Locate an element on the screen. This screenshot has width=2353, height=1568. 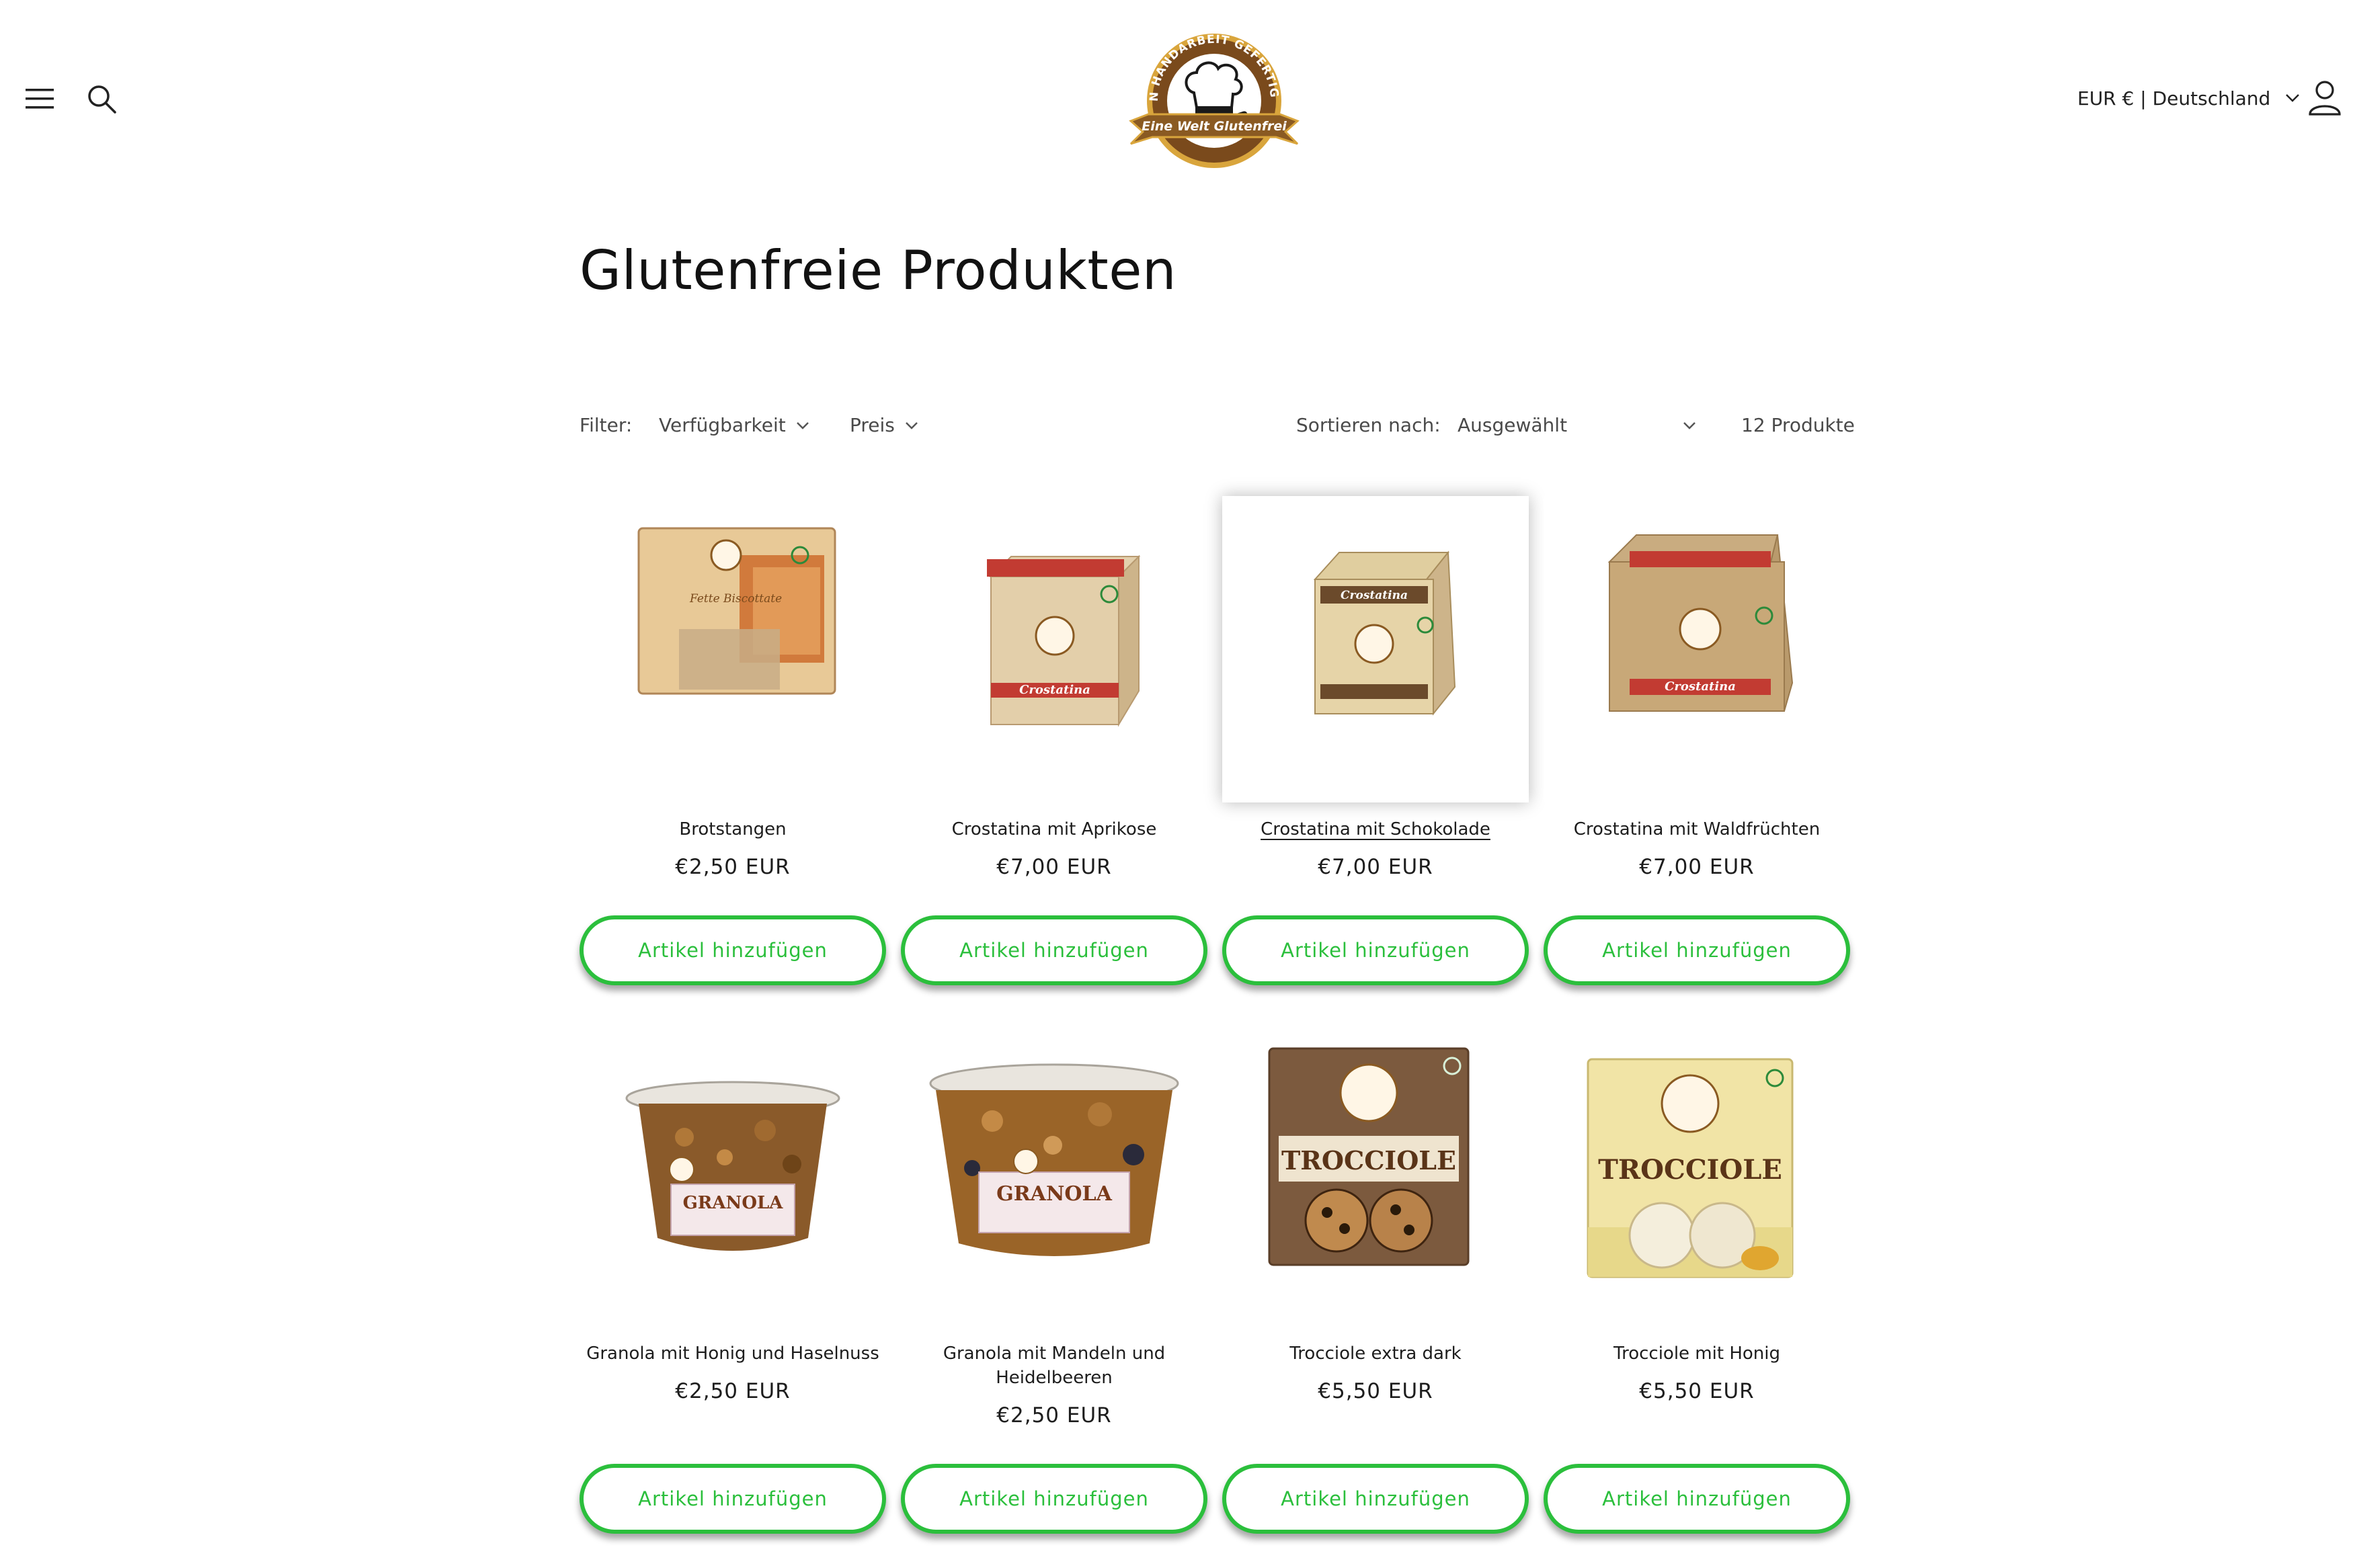
product-name: Granola mit Mandeln und Heidelbeeren is located at coordinates (1054, 1366).